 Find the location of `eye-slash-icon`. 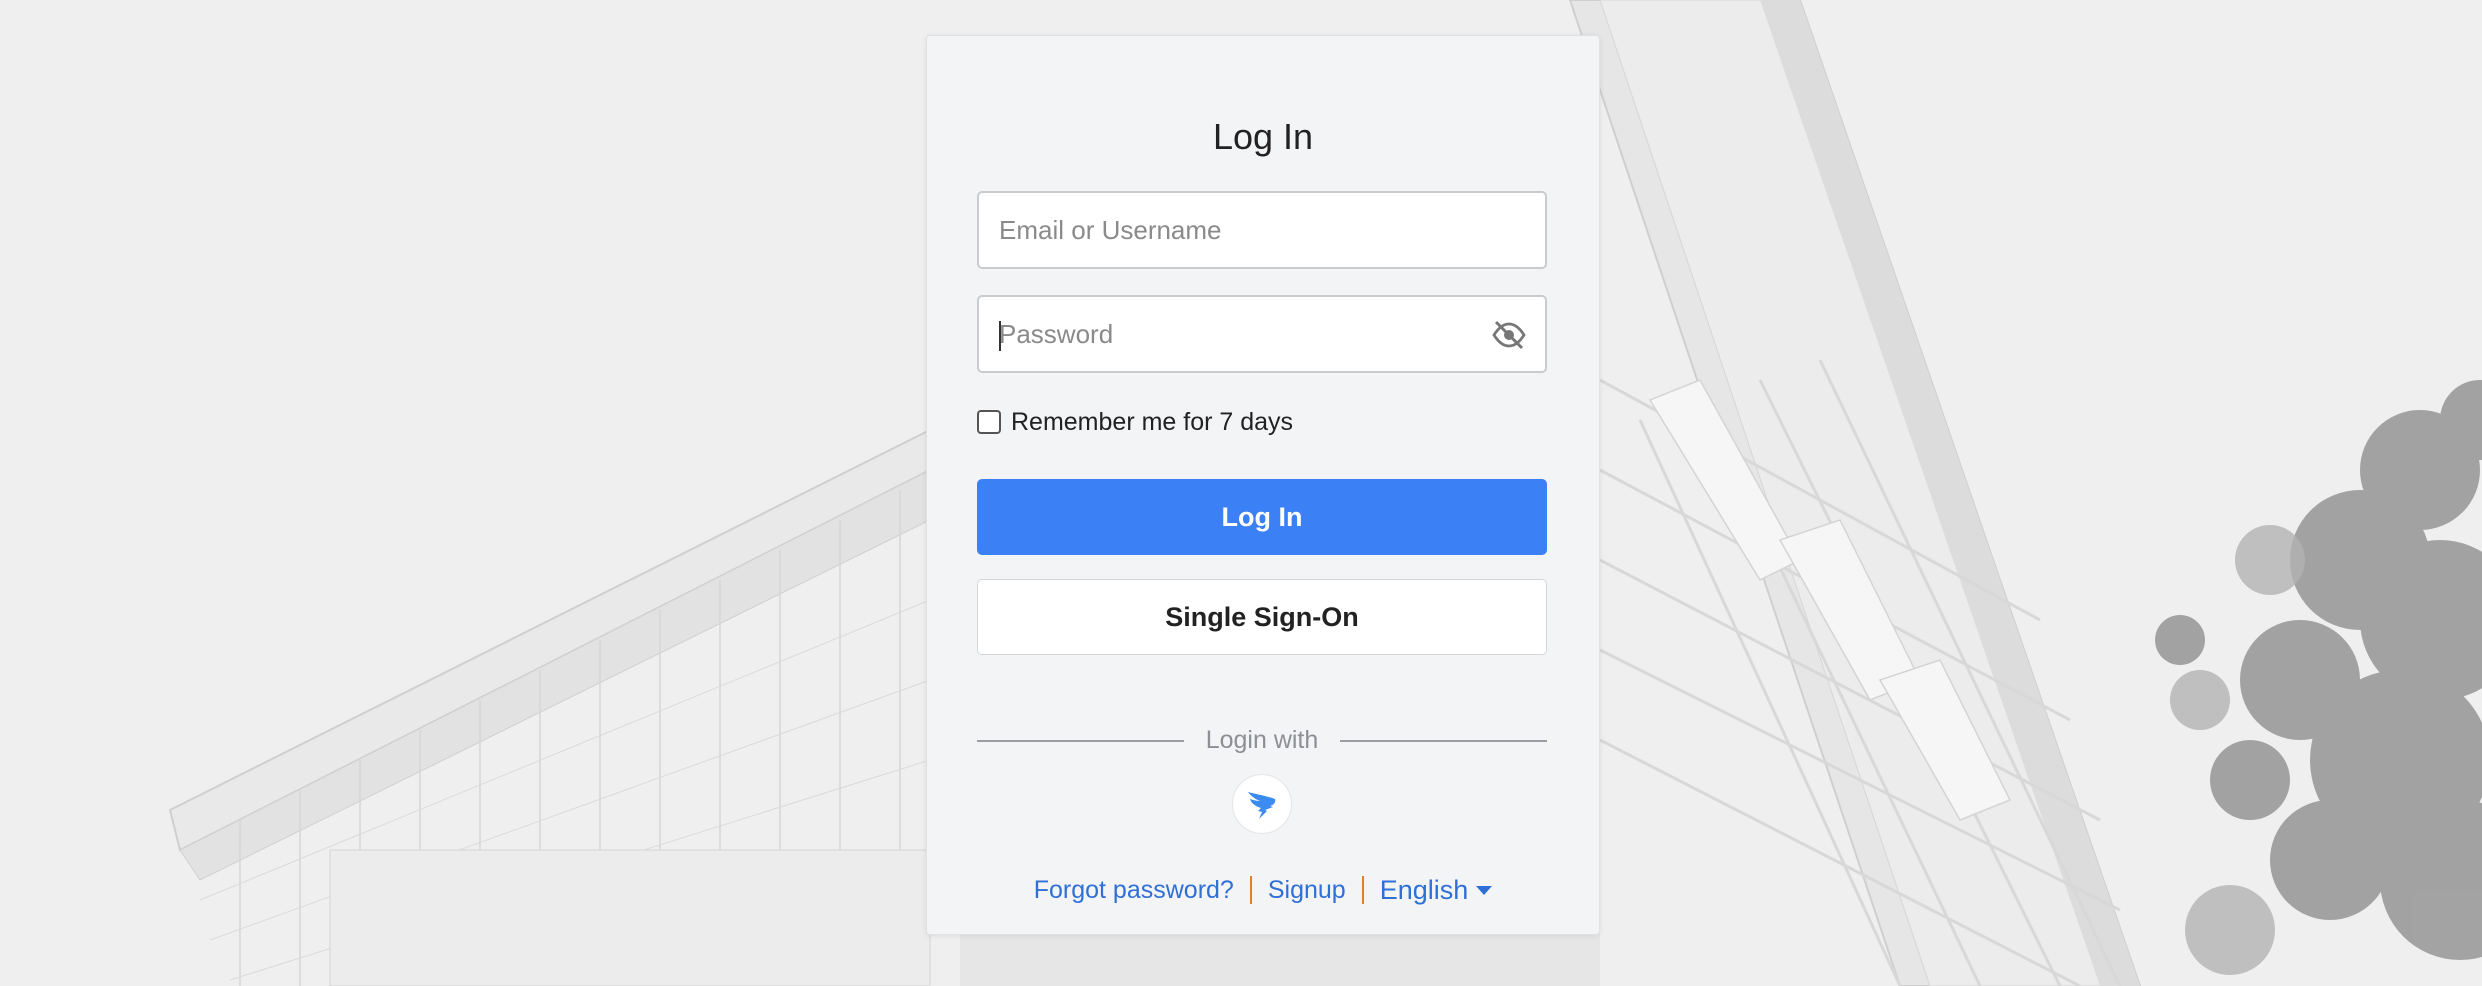

eye-slash-icon is located at coordinates (1509, 335).